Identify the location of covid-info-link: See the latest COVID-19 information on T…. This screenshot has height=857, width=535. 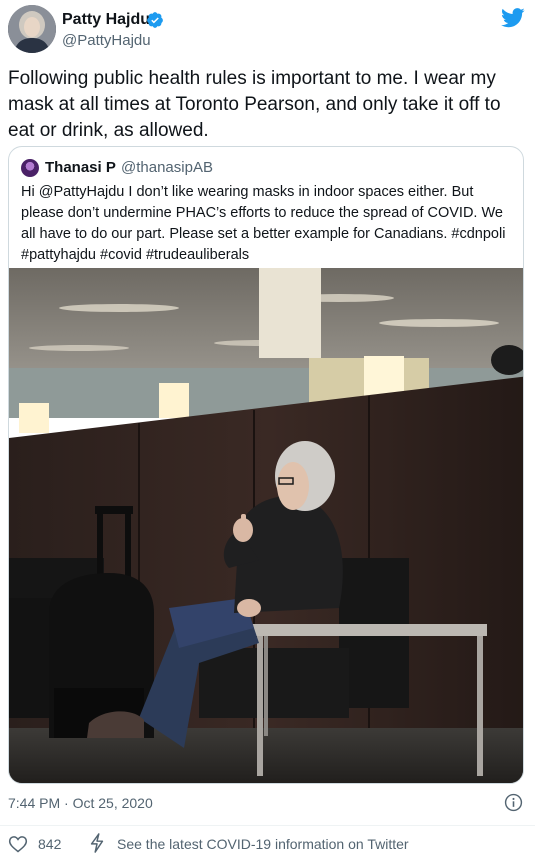
(263, 844).